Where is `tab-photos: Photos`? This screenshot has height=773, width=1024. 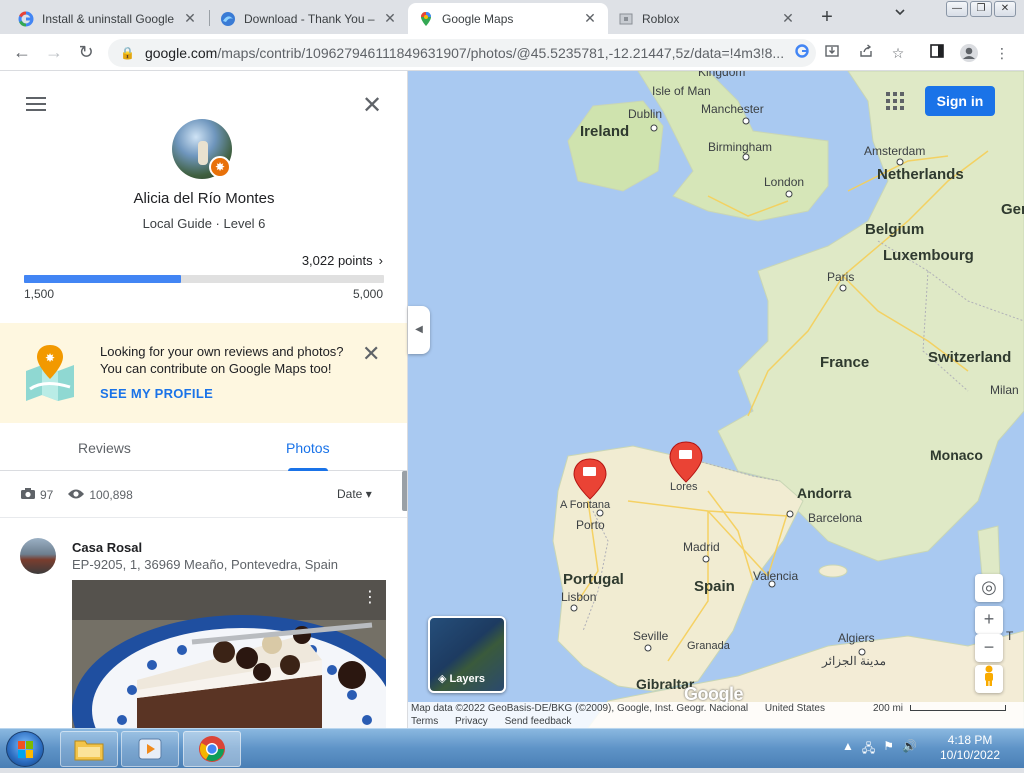 tab-photos: Photos is located at coordinates (308, 448).